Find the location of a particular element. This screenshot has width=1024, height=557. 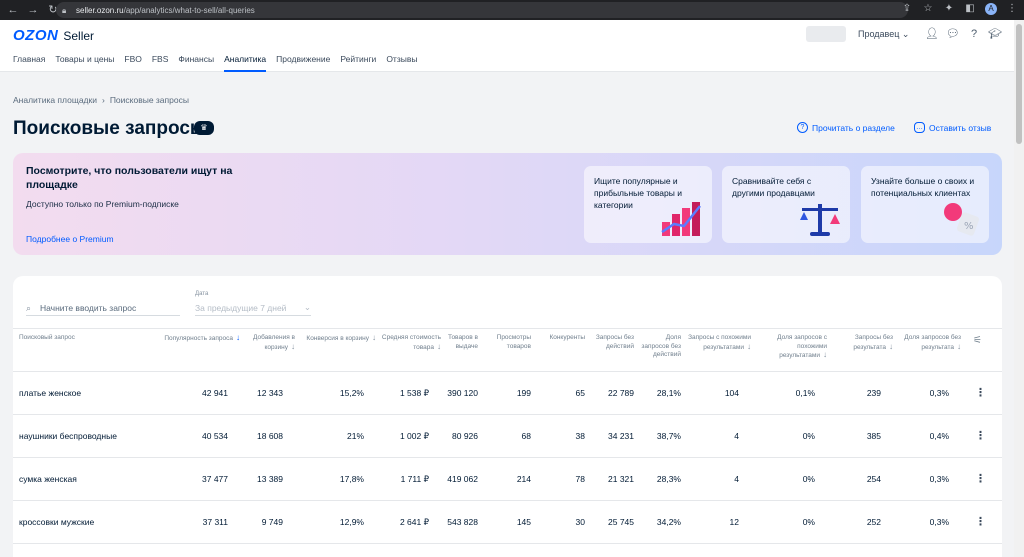

role-dropdown: Продавец ⌄ is located at coordinates (883, 34).